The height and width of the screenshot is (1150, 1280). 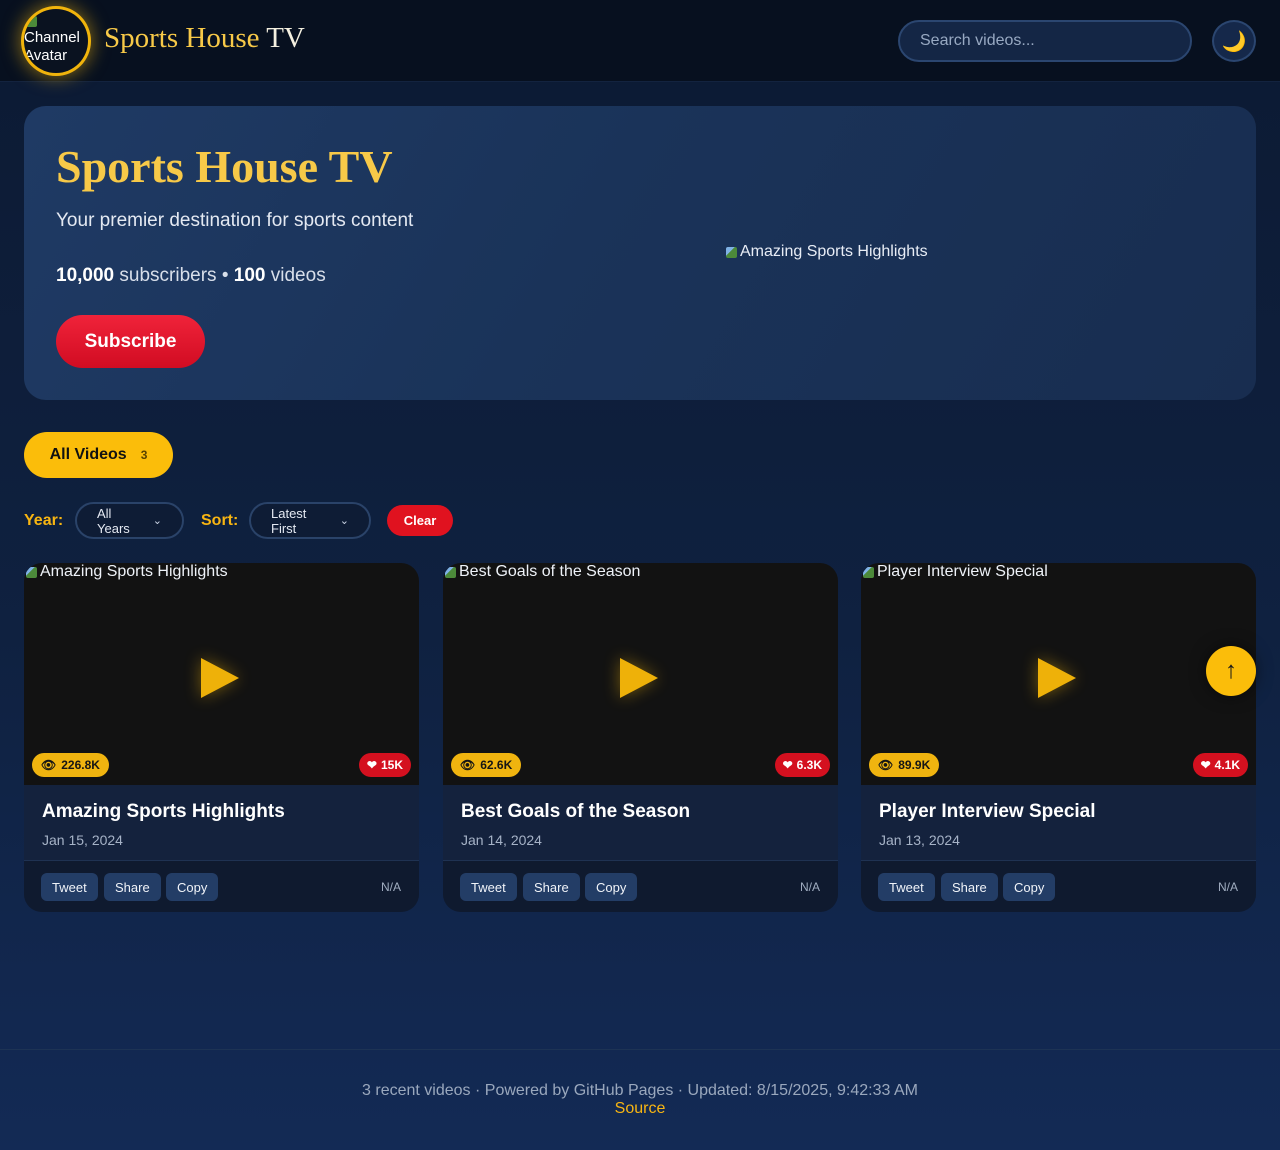 I want to click on views-badge: 👁 62.6K, so click(x=486, y=765).